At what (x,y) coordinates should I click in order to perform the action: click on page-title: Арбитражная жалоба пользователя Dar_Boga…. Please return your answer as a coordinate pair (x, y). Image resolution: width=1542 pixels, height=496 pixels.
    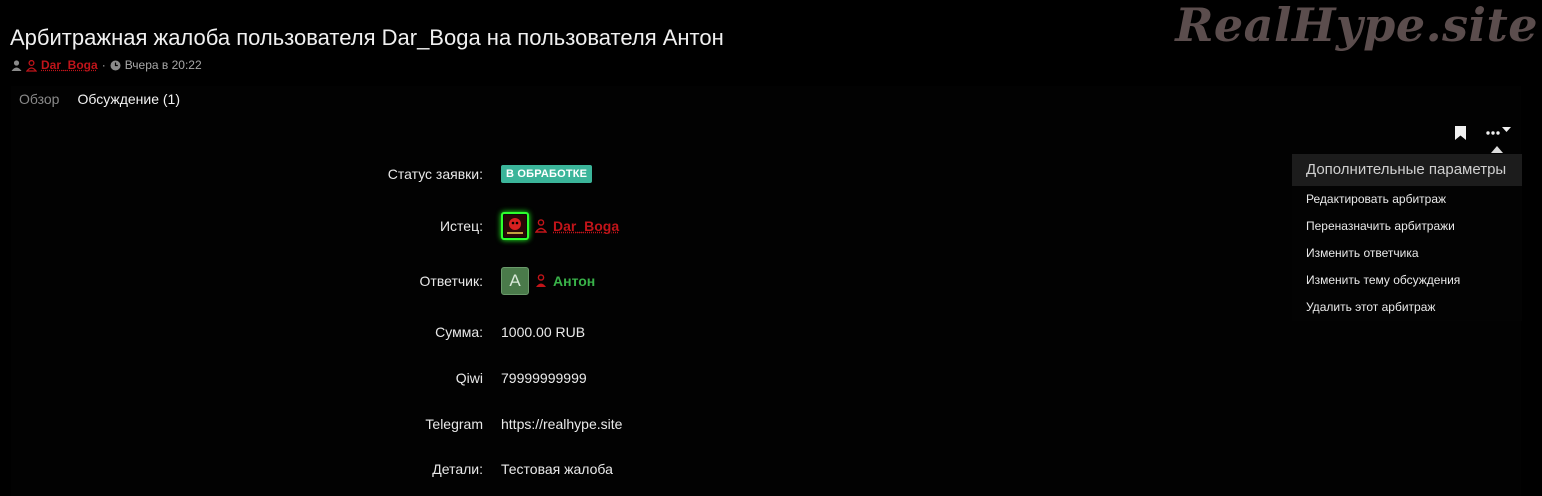
    Looking at the image, I should click on (367, 38).